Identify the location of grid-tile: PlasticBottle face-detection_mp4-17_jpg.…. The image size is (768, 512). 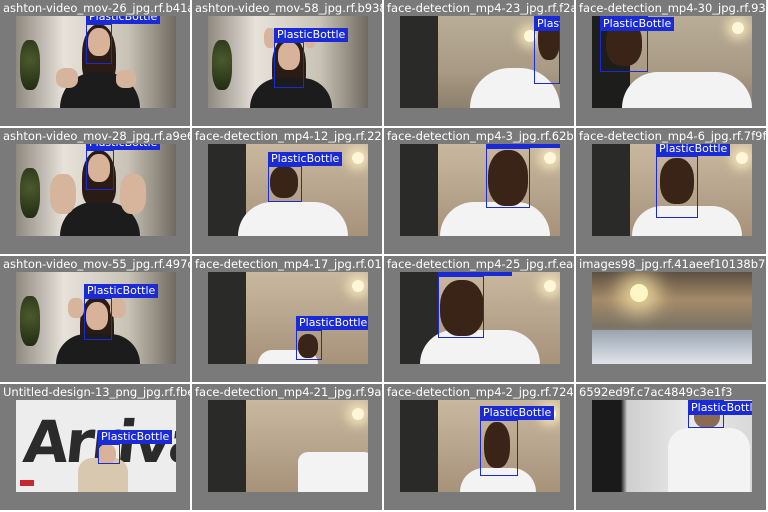
(287, 319).